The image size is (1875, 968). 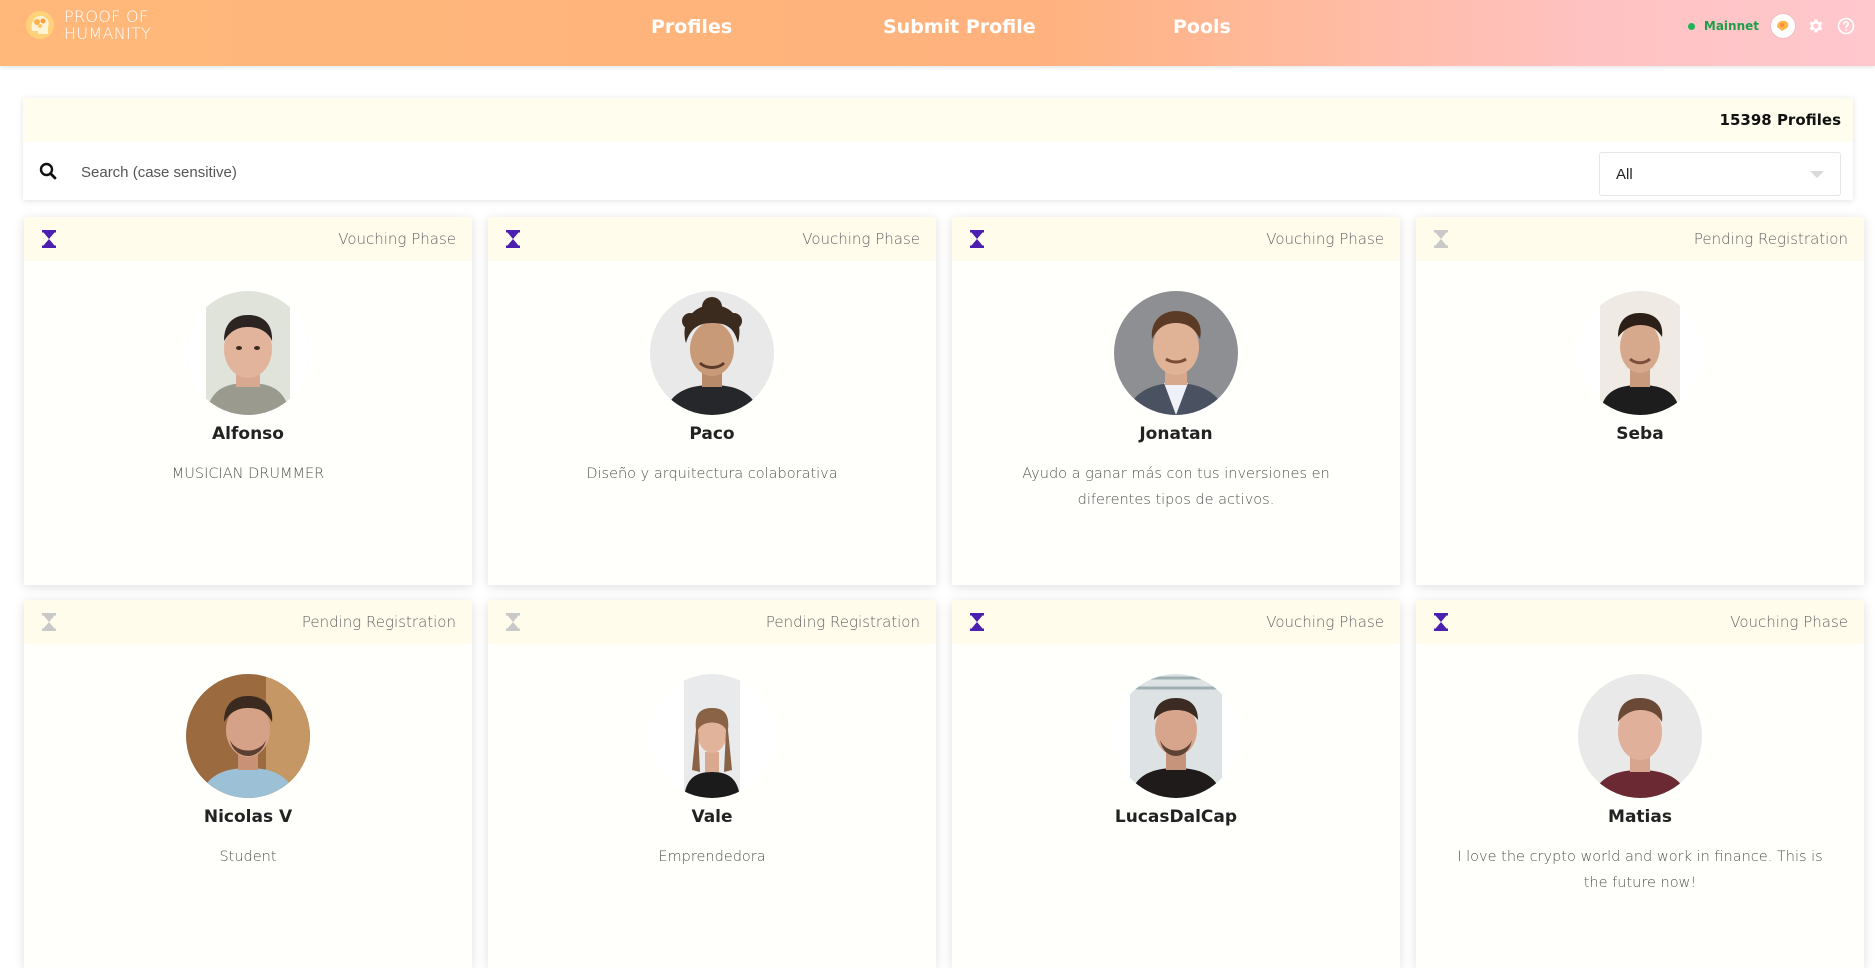 What do you see at coordinates (248, 474) in the screenshot?
I see `profile-bio: MUSICIAN DRUMMER` at bounding box center [248, 474].